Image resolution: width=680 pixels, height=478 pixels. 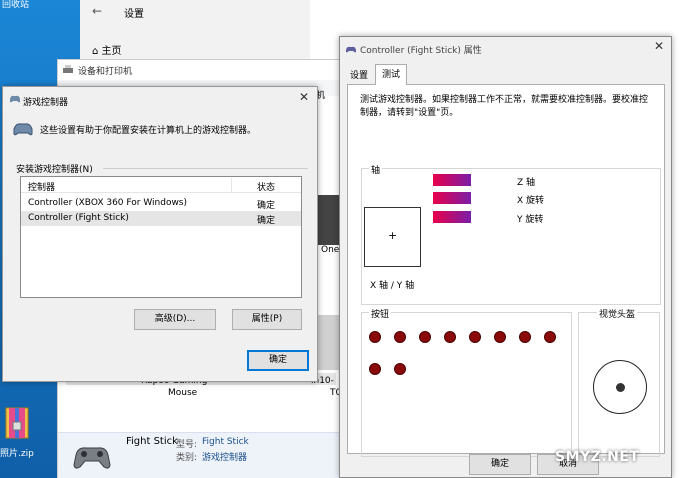 What do you see at coordinates (54, 170) in the screenshot?
I see `controllers-group-label: 安装游戏控制器(N)` at bounding box center [54, 170].